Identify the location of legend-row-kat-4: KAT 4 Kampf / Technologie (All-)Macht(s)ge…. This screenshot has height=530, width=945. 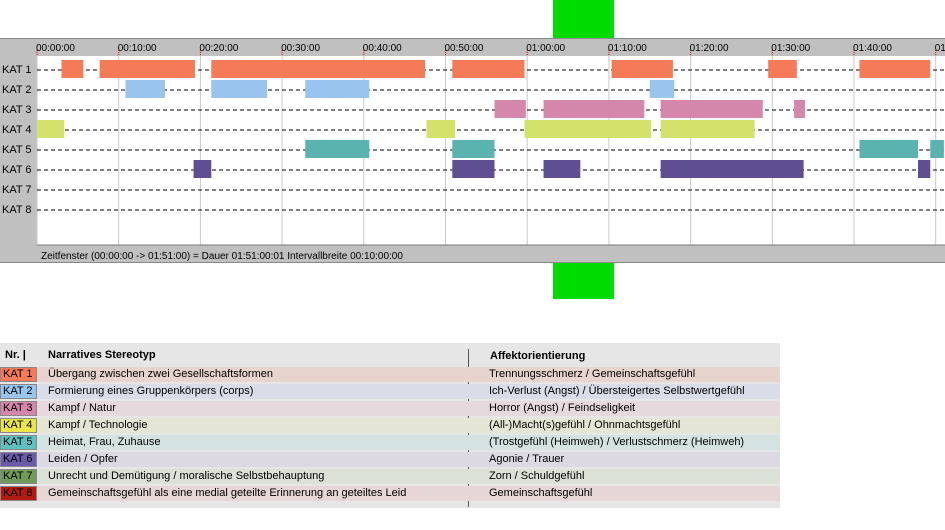
(390, 425).